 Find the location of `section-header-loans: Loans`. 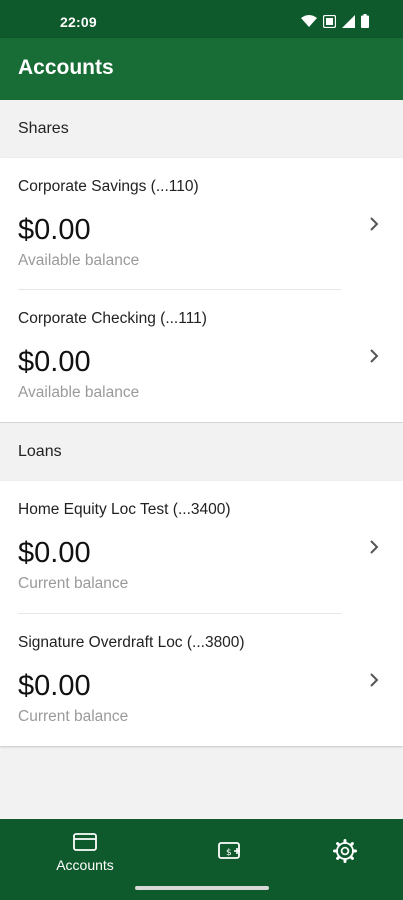

section-header-loans: Loans is located at coordinates (201, 452).